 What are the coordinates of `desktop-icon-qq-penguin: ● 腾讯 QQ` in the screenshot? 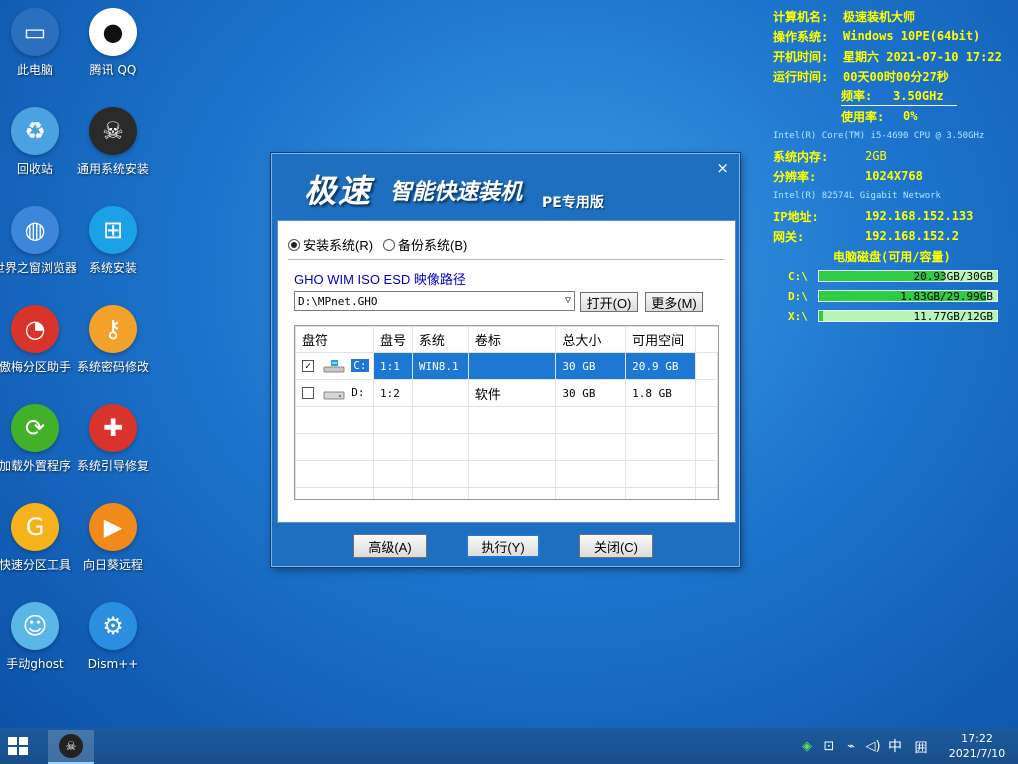 It's located at (113, 48).